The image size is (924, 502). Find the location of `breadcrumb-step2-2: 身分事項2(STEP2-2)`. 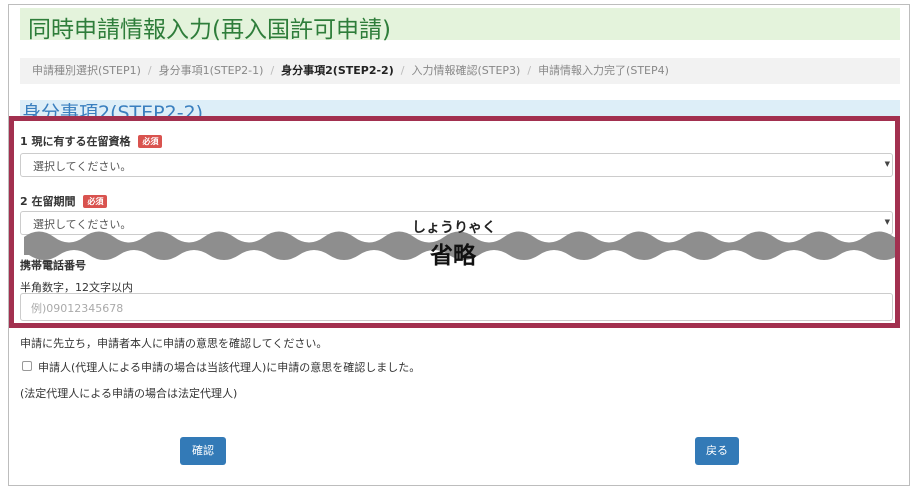

breadcrumb-step2-2: 身分事項2(STEP2-2) is located at coordinates (337, 70).